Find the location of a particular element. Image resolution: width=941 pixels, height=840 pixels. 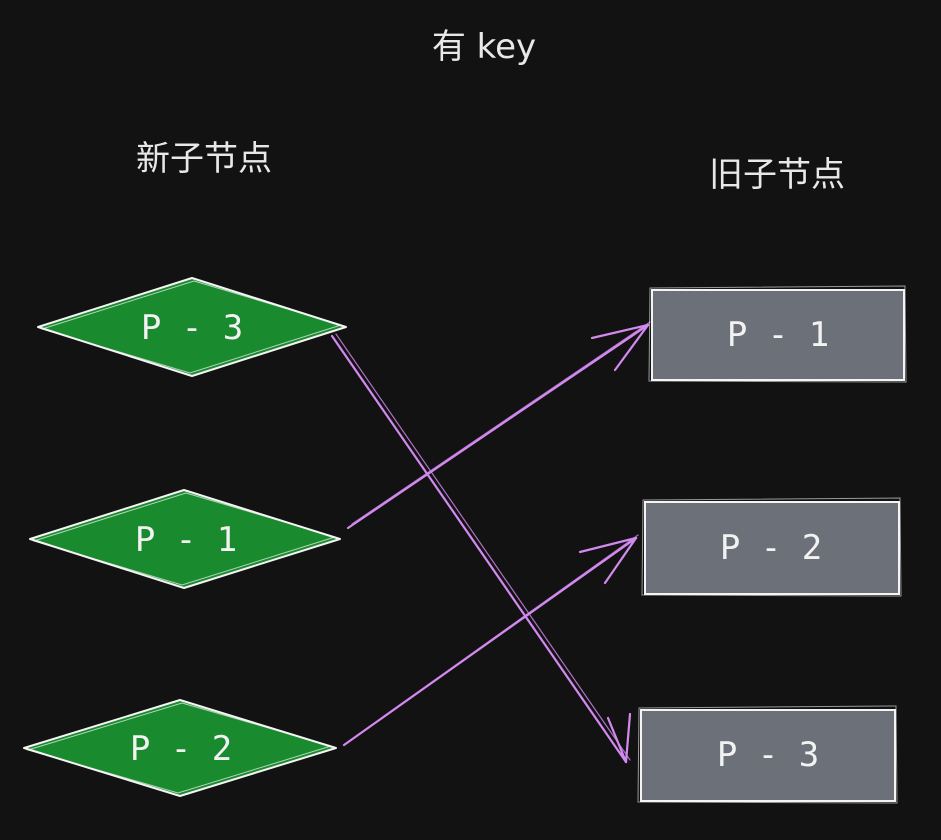

new-node-p2-label: P - 2 is located at coordinates (181, 749).